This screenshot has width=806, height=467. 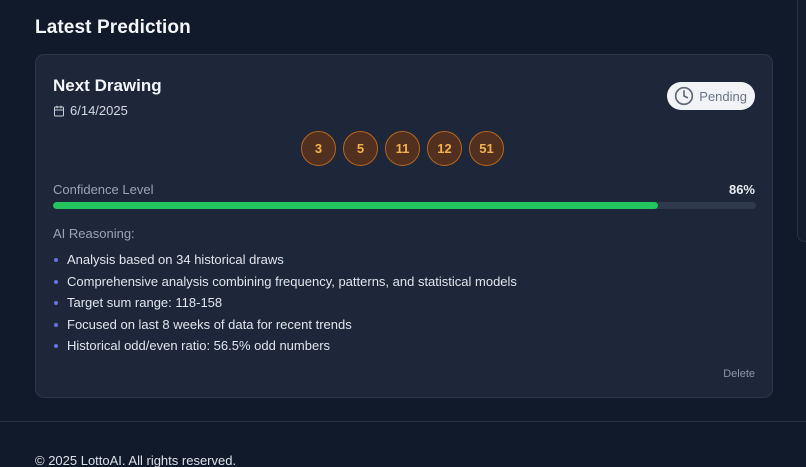 I want to click on footer-copyright: © 2025 LottoAI. All rights reserved., so click(x=136, y=460).